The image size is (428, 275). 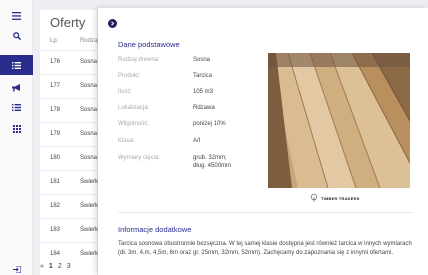 What do you see at coordinates (16, 88) in the screenshot?
I see `megaphone-icon` at bounding box center [16, 88].